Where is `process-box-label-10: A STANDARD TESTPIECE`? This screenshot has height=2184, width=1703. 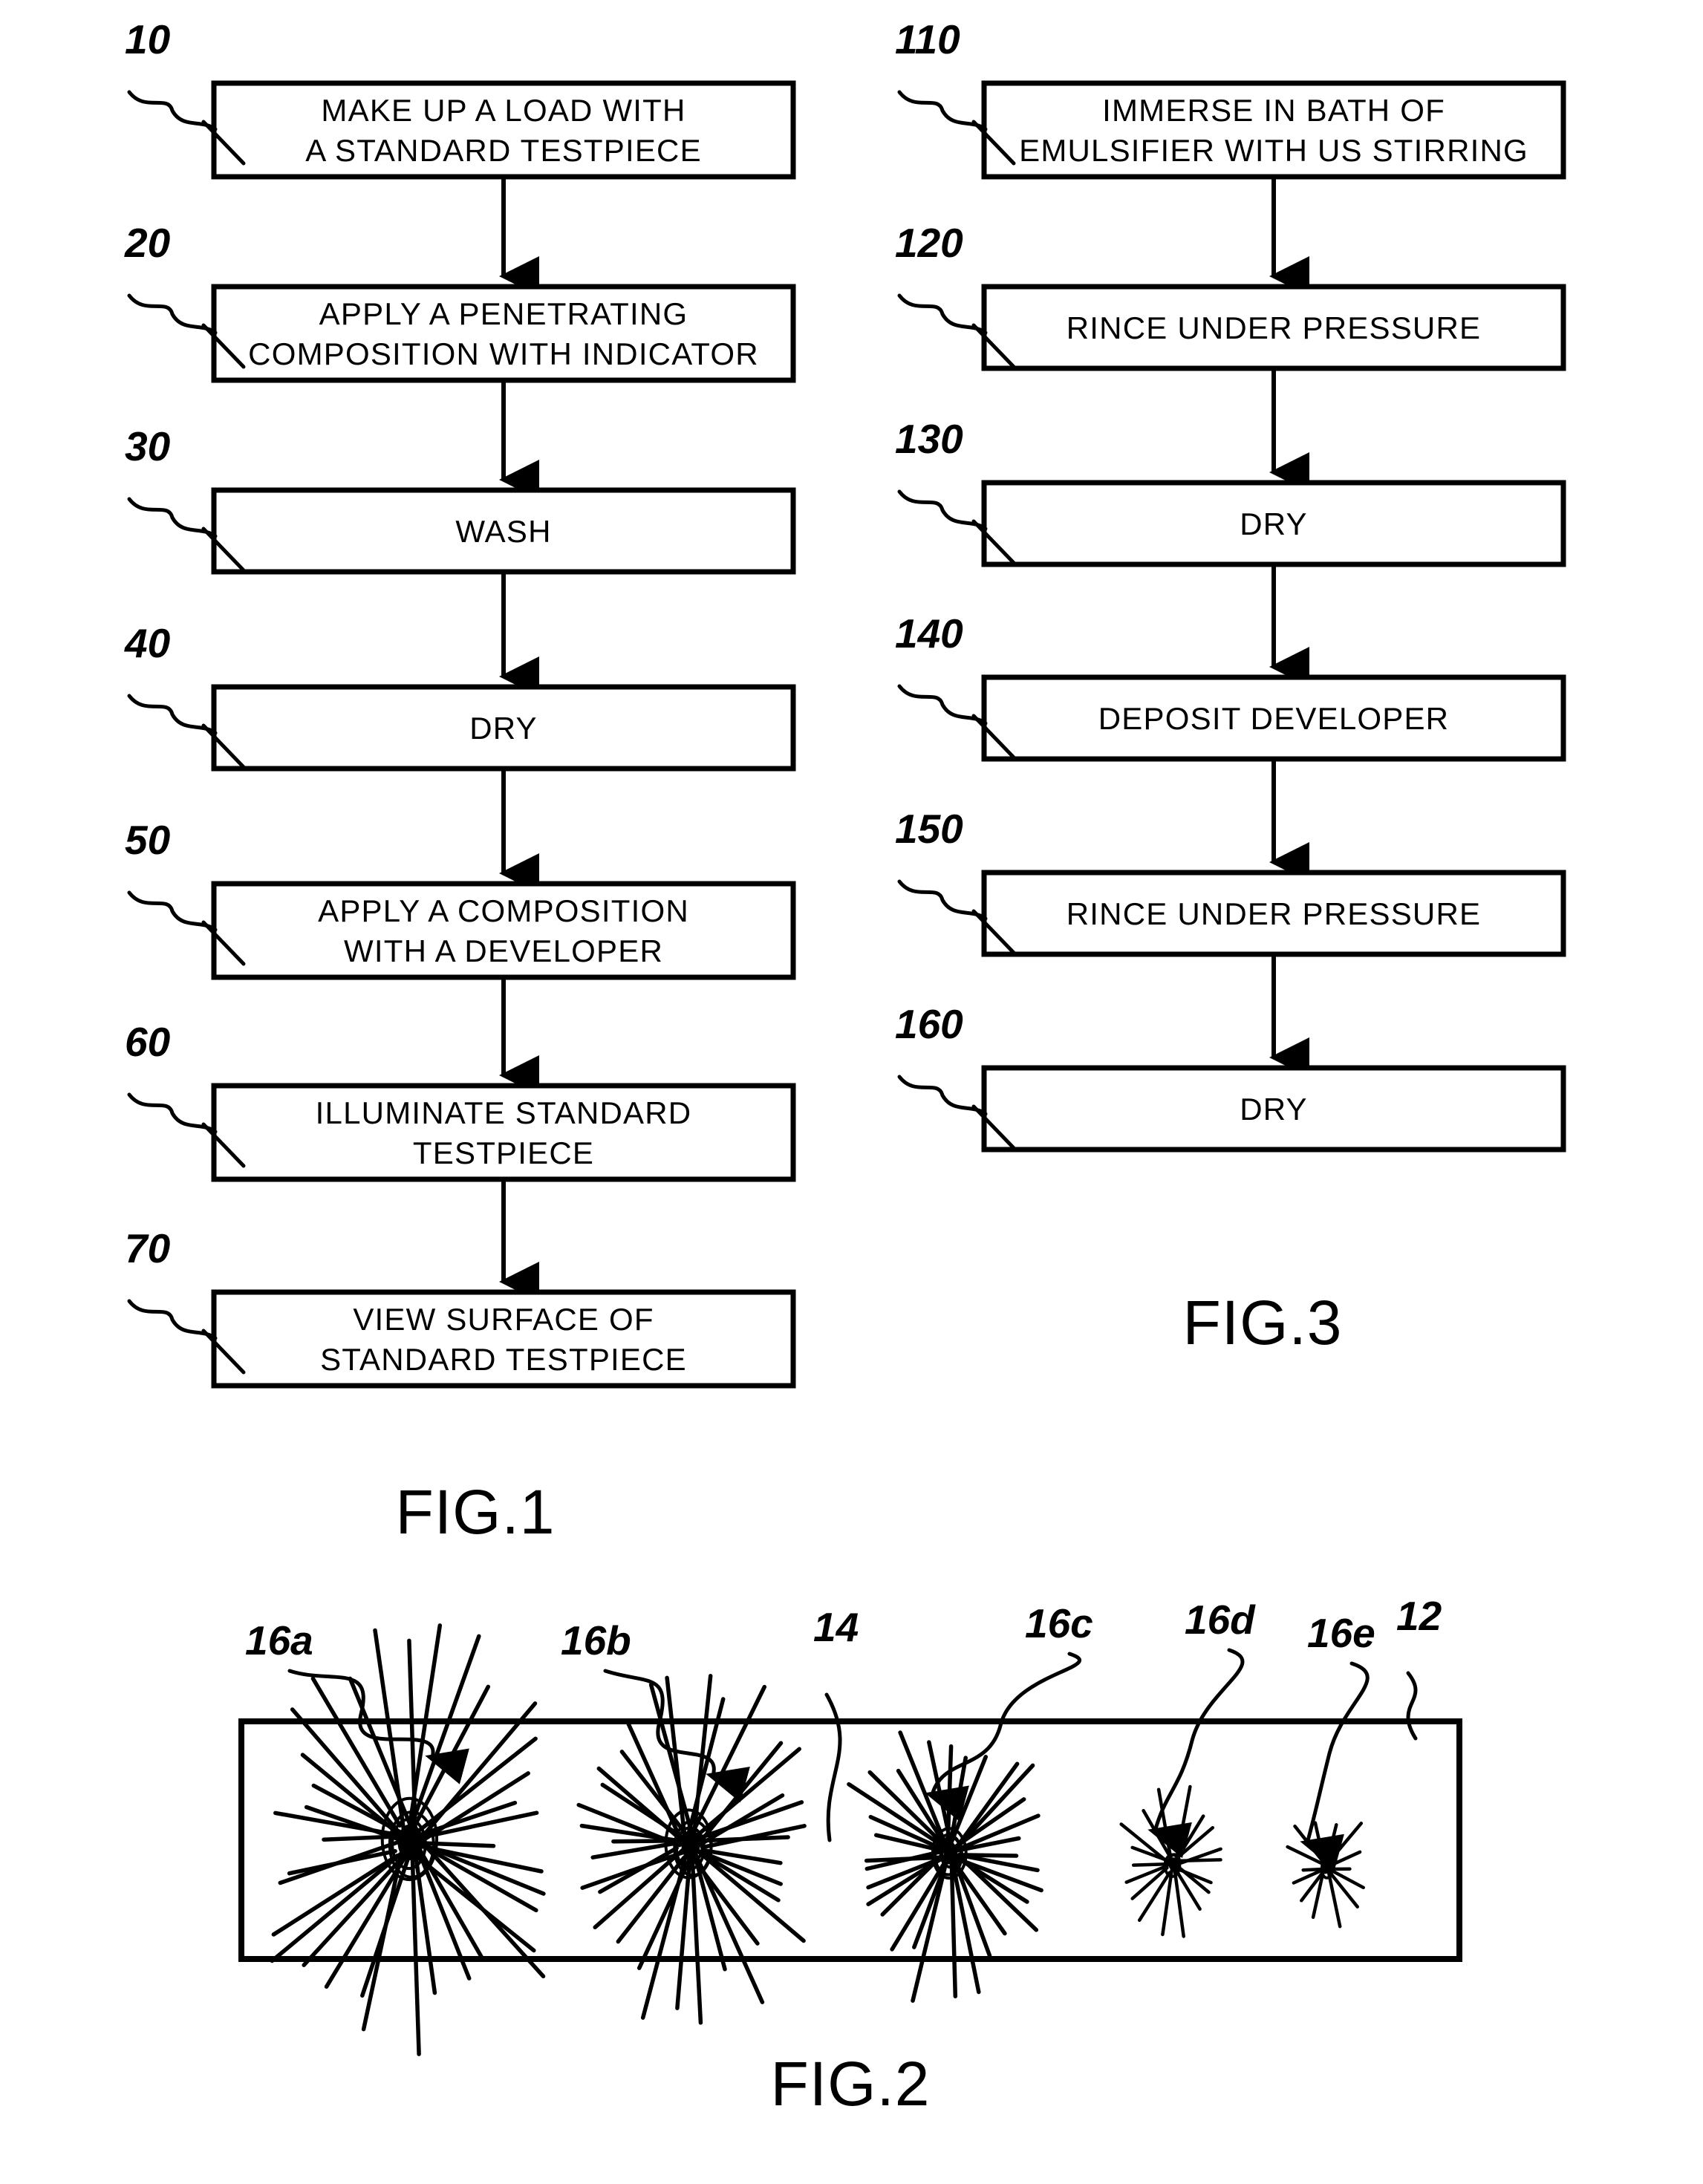
process-box-label-10: A STANDARD TESTPIECE is located at coordinates (504, 150).